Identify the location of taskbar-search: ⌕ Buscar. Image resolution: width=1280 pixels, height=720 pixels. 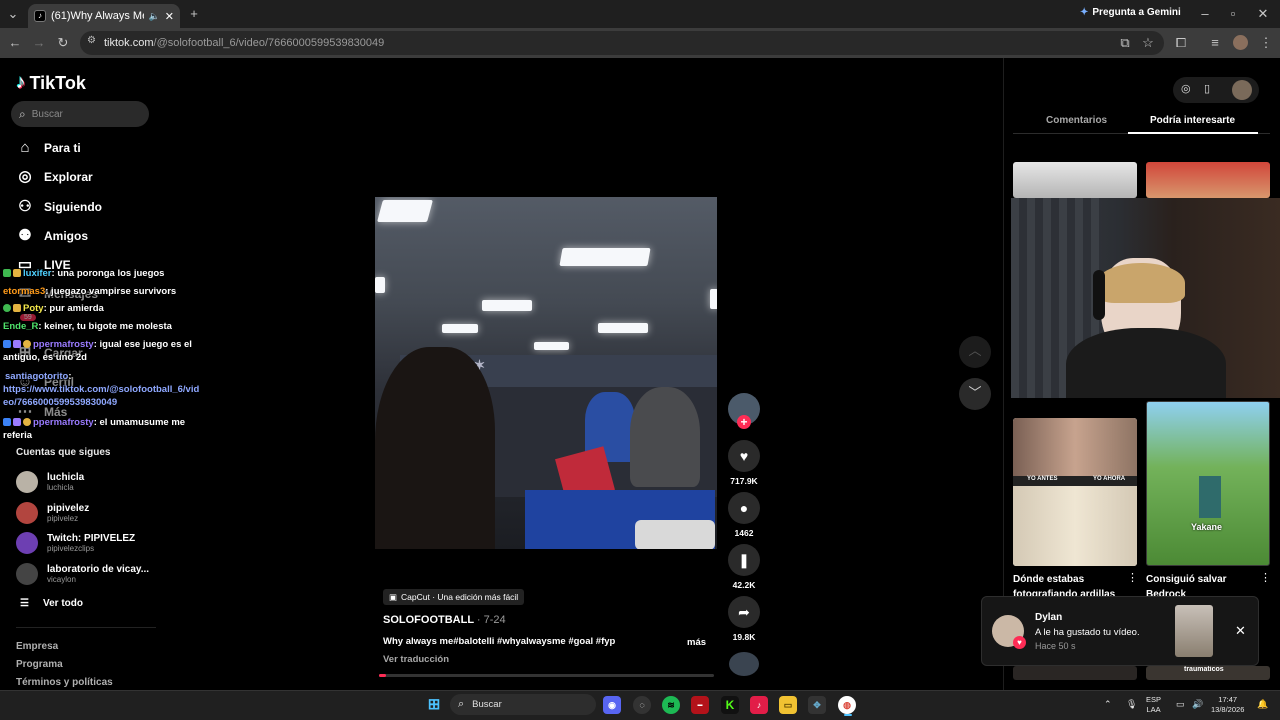
(523, 704).